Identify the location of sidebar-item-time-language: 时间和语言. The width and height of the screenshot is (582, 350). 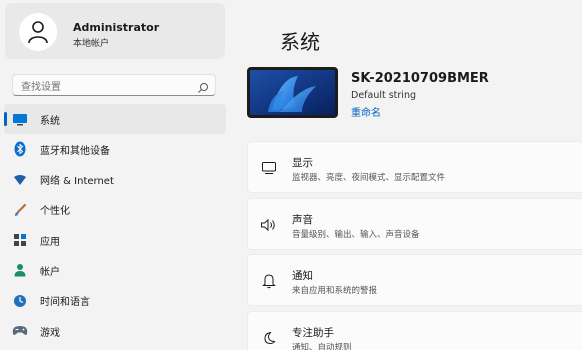
(115, 301).